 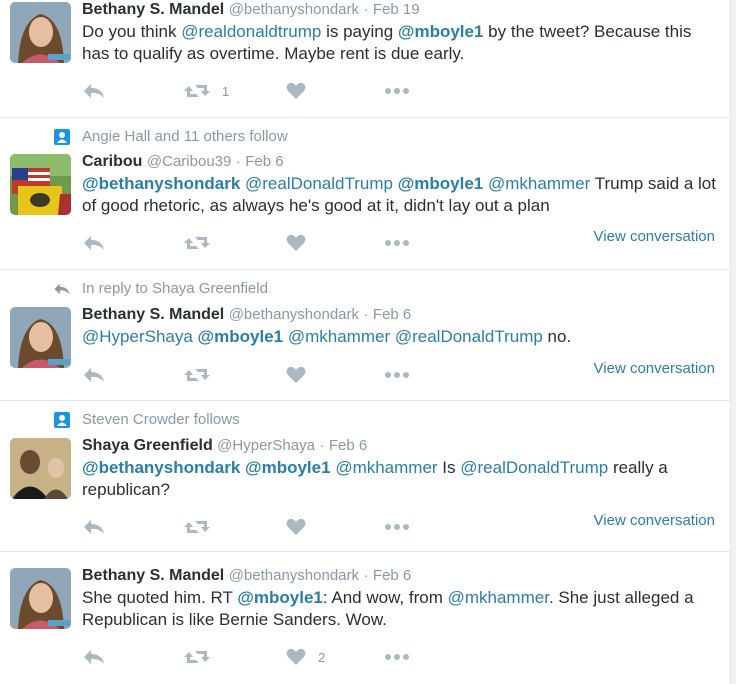 I want to click on reply-context: In reply to Shaya Greenfield, so click(x=175, y=289).